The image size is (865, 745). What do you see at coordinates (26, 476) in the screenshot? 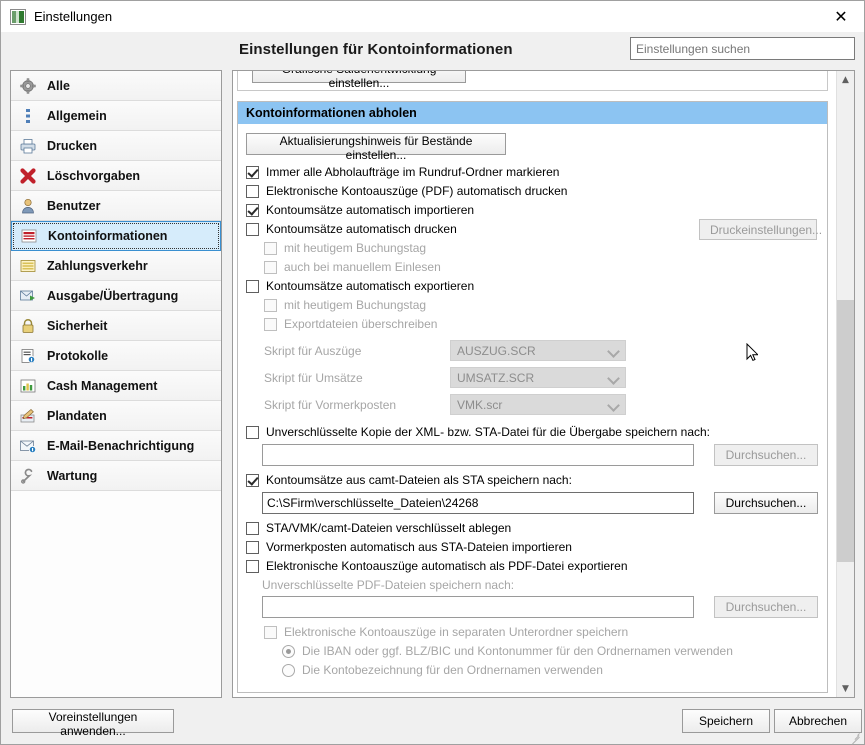
I see `wrench-icon` at bounding box center [26, 476].